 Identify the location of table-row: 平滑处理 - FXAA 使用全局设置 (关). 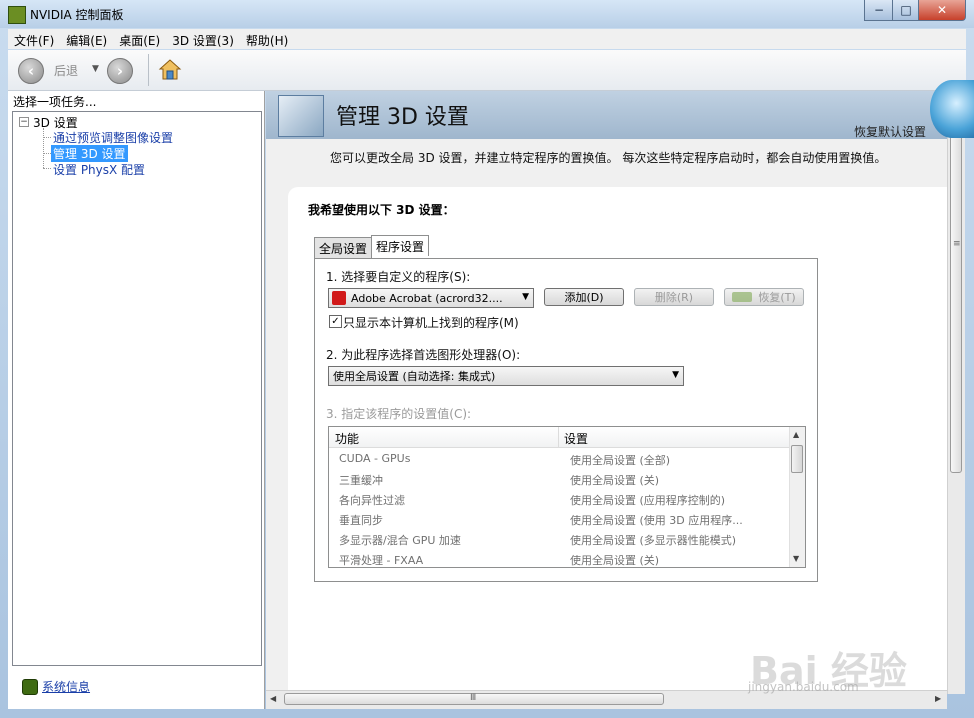
(559, 558).